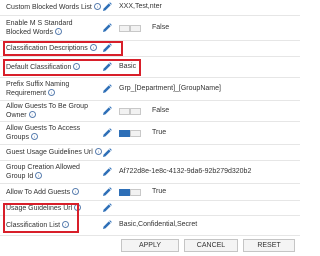 Image resolution: width=320 pixels, height=256 pixels. What do you see at coordinates (38, 88) in the screenshot?
I see `setting-label: Prefix Suffix Naming Requirement i` at bounding box center [38, 88].